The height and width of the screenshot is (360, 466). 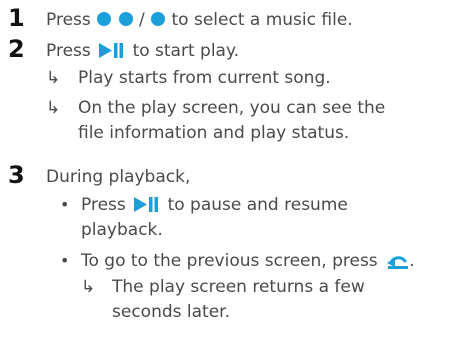 What do you see at coordinates (238, 287) in the screenshot?
I see `step-3-result-1: The play screen returns a few` at bounding box center [238, 287].